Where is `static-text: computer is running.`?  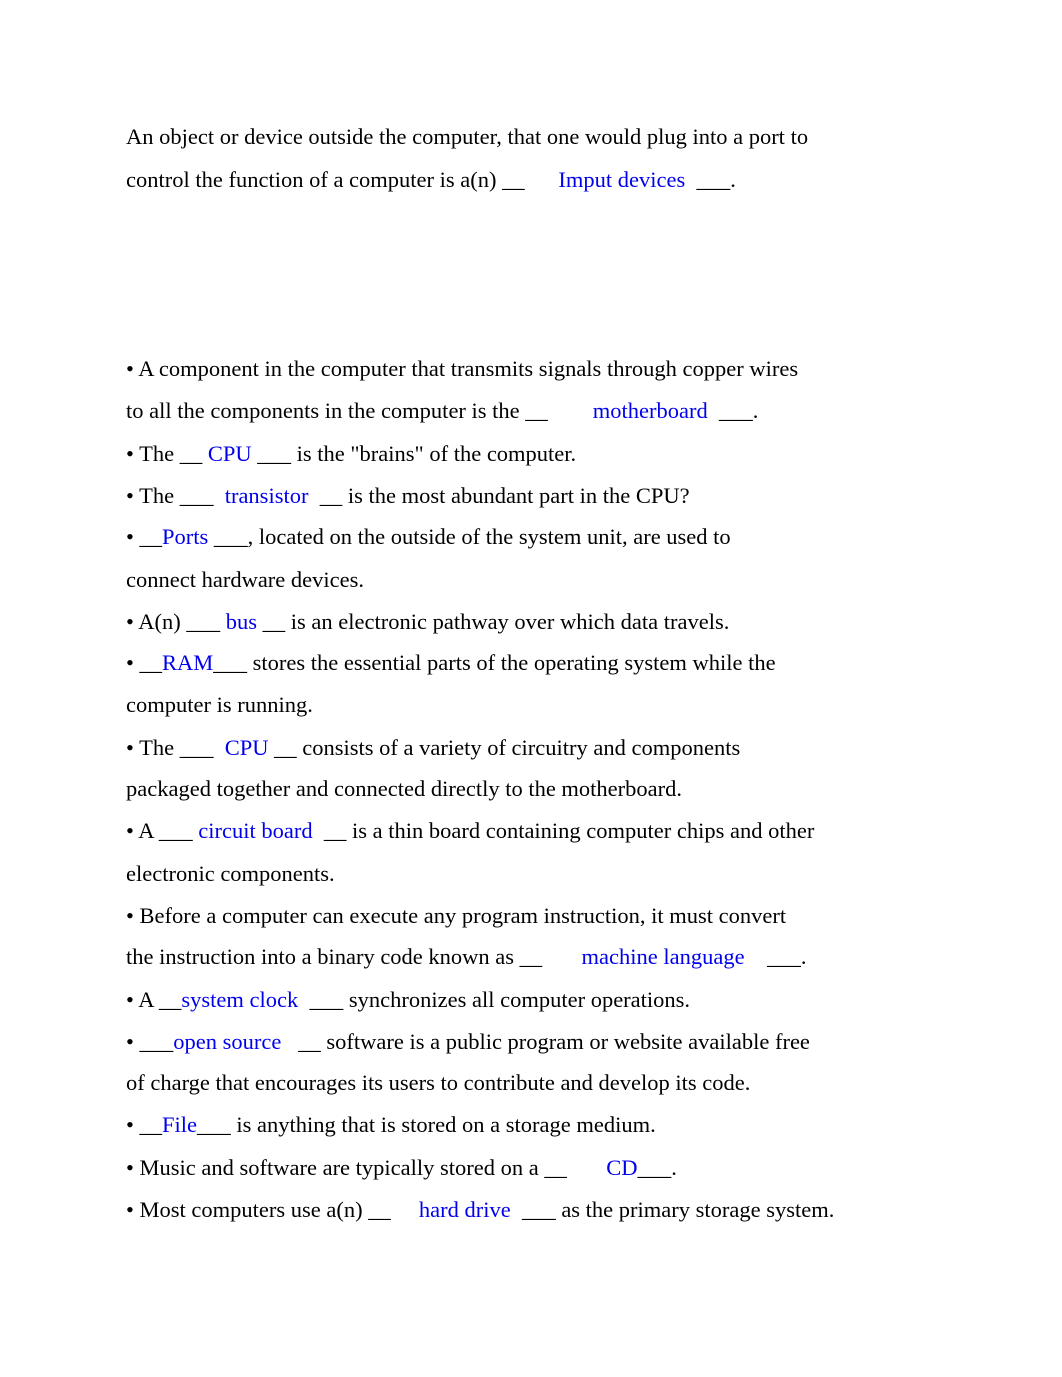
static-text: computer is running. is located at coordinates (219, 704).